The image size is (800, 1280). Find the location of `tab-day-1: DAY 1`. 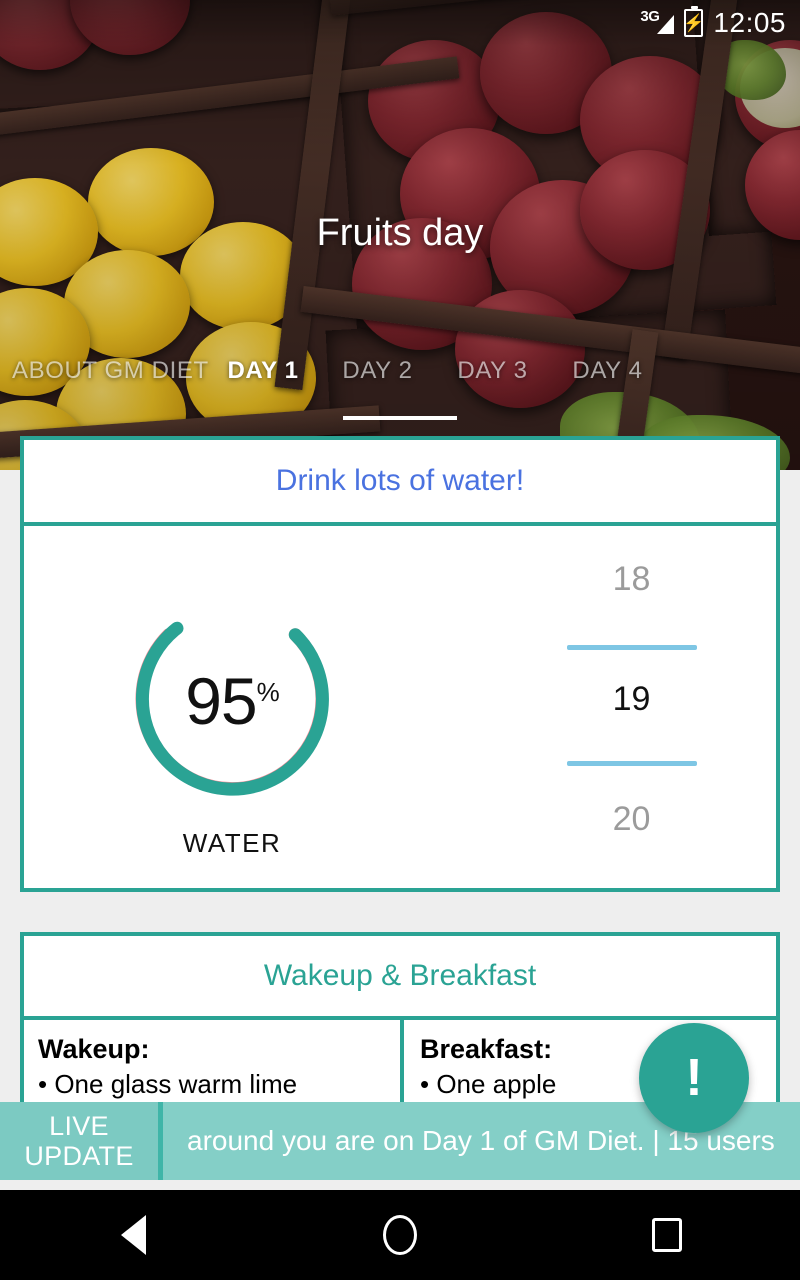

tab-day-1: DAY 1 is located at coordinates (263, 371).